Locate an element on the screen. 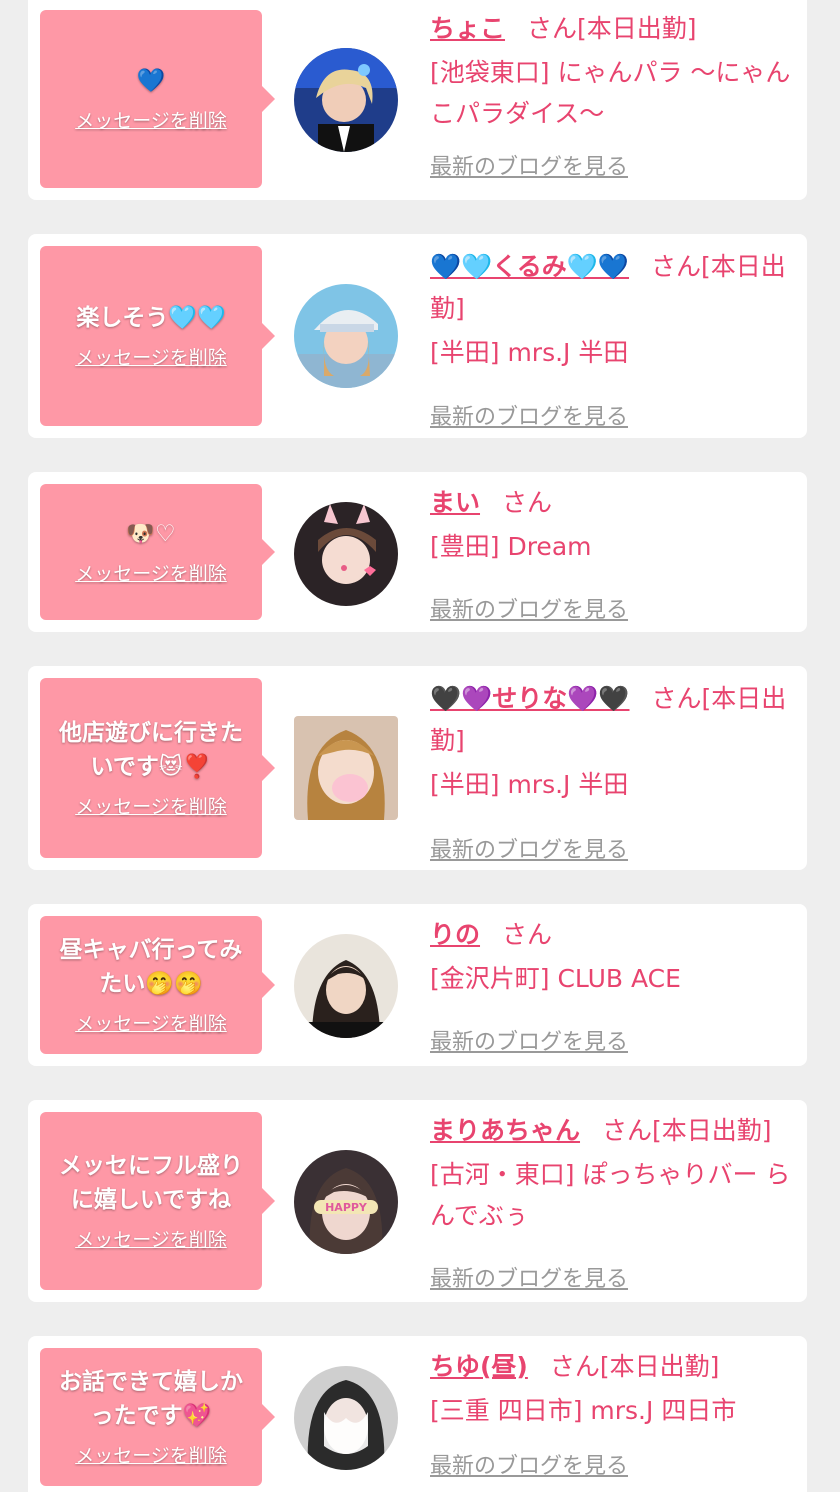 This screenshot has width=840, height=1492. cast-name-link: ちゆ(昼) is located at coordinates (479, 1366).